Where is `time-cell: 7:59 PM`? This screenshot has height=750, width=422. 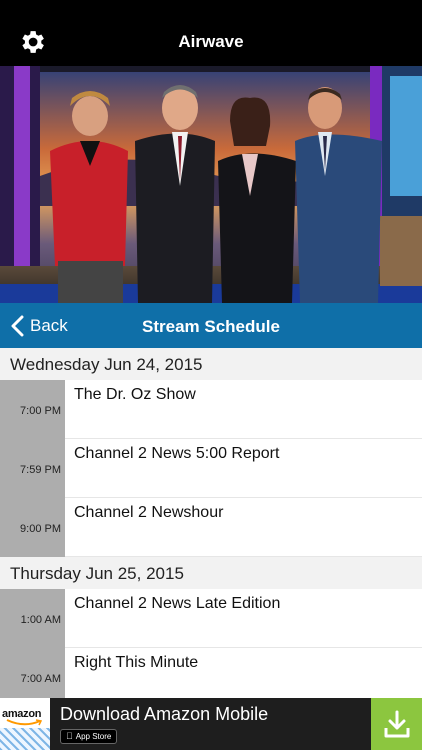 time-cell: 7:59 PM is located at coordinates (32, 468).